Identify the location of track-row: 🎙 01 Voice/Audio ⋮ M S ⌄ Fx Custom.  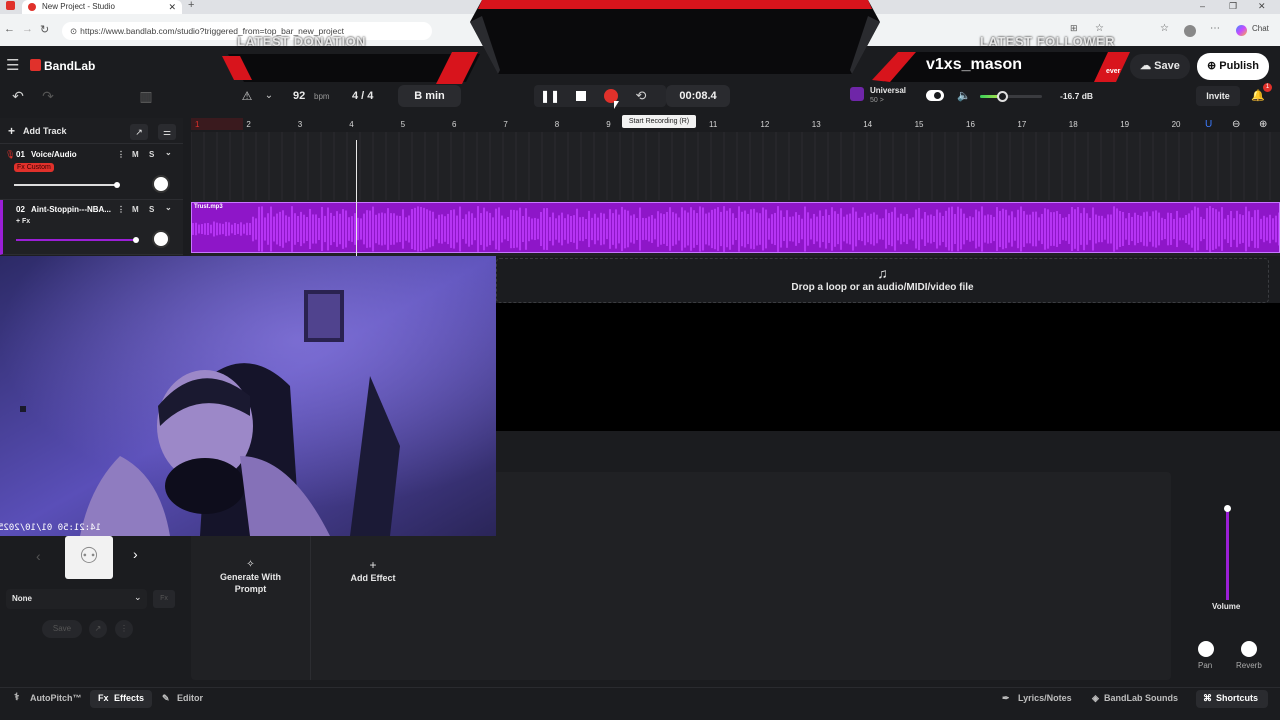
(91, 172).